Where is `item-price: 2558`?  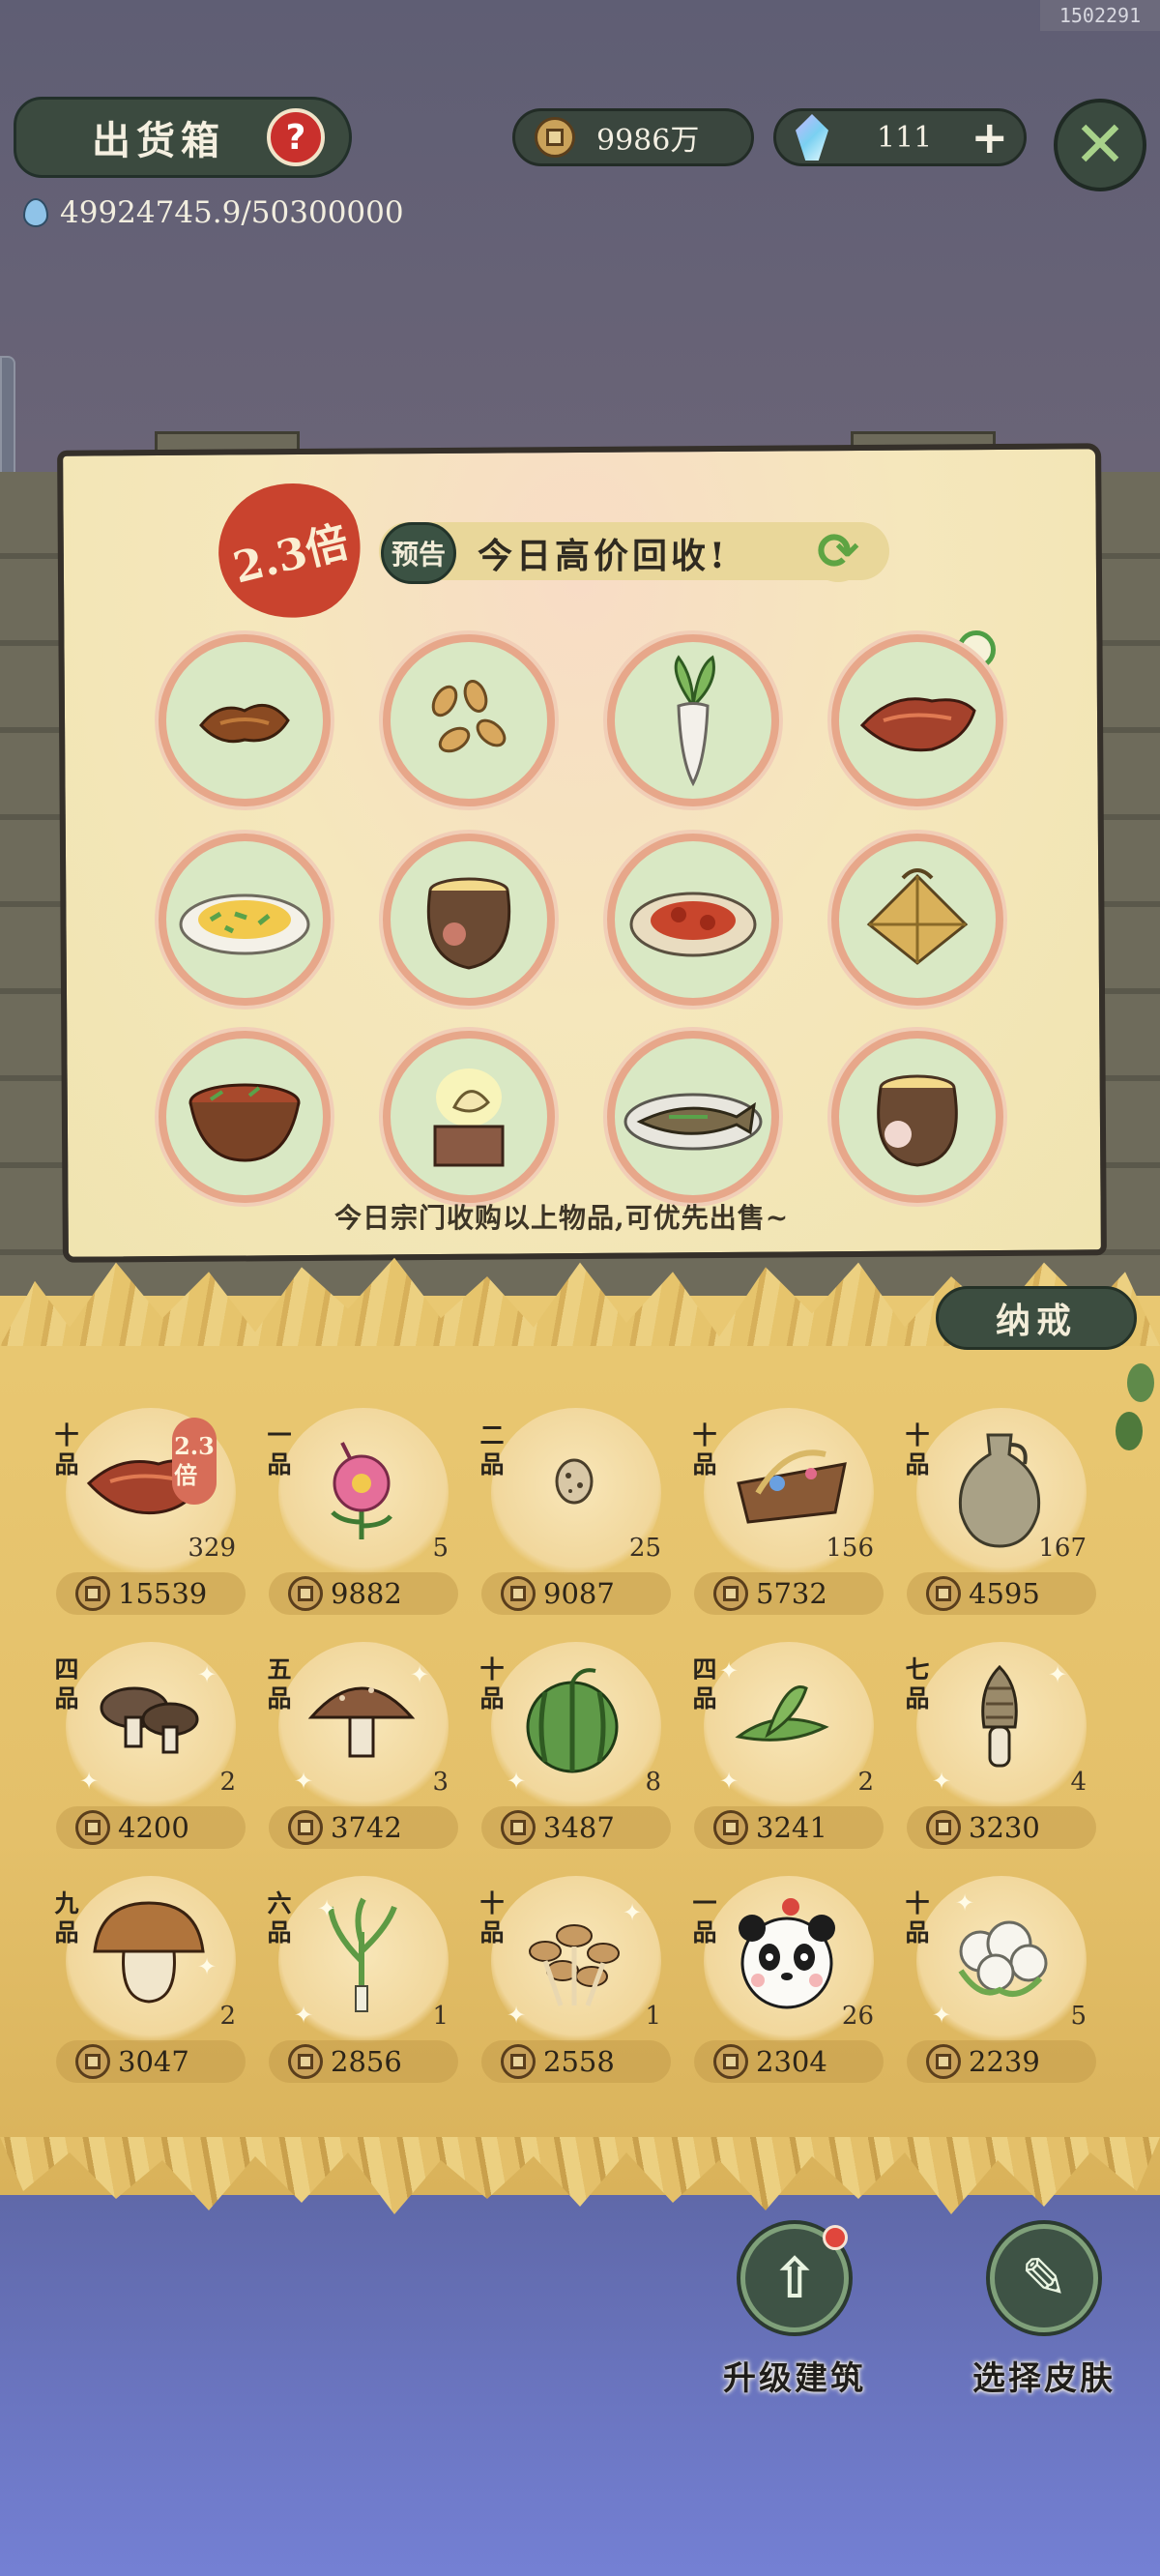 item-price: 2558 is located at coordinates (579, 2061).